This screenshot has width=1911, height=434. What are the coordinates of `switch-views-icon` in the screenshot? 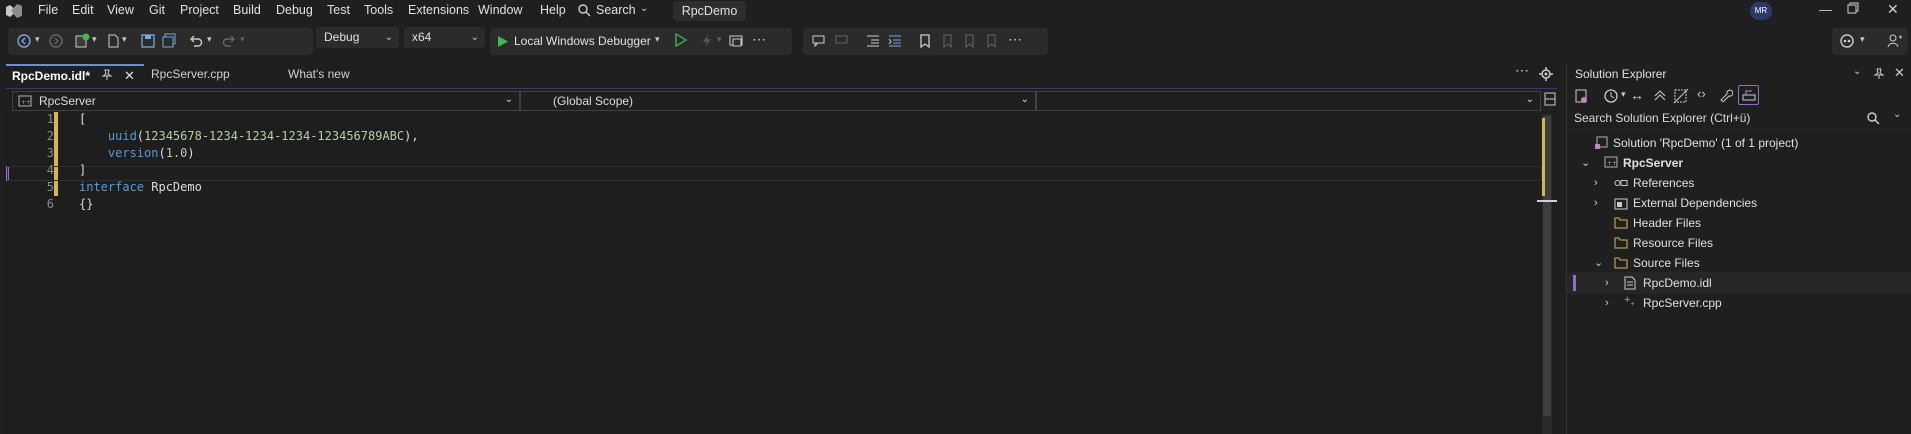 It's located at (1581, 96).